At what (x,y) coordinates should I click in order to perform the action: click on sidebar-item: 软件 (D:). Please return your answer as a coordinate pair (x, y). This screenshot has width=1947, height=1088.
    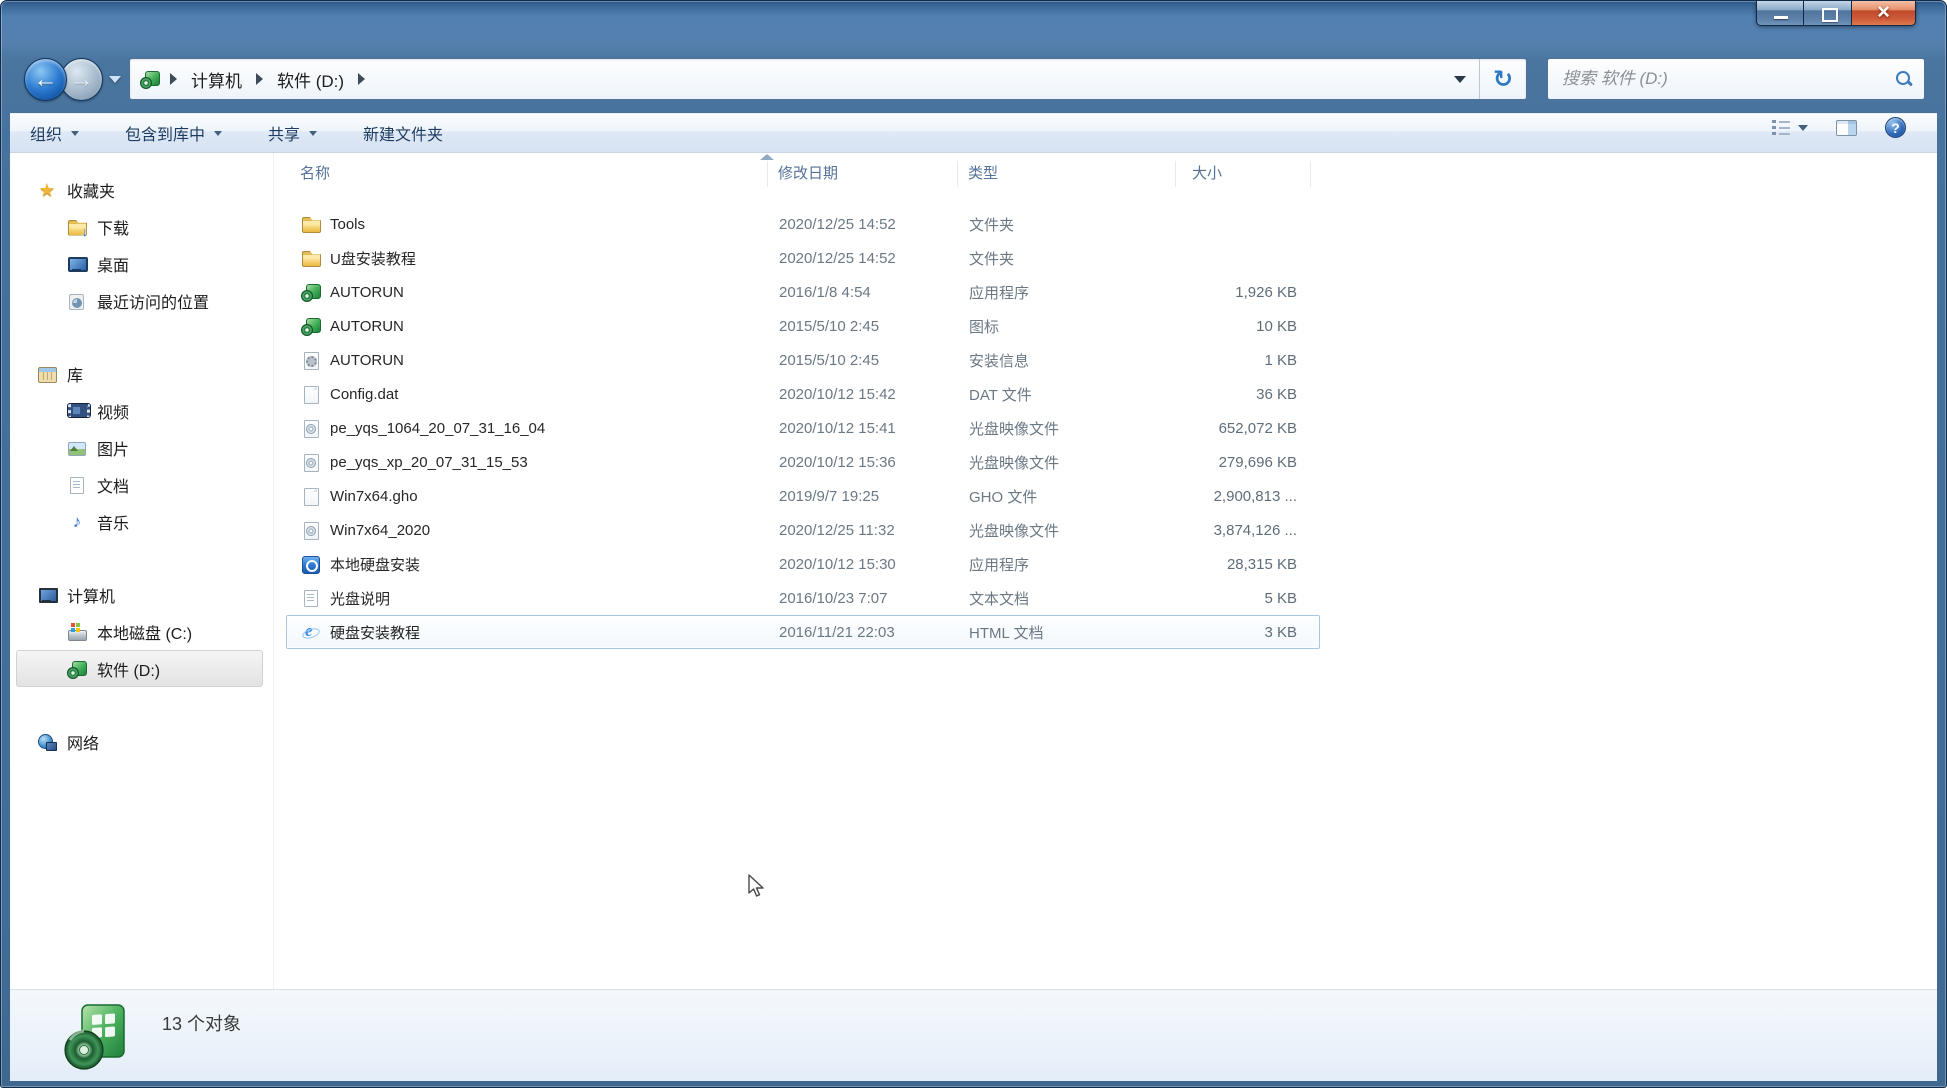
    Looking at the image, I should click on (139, 668).